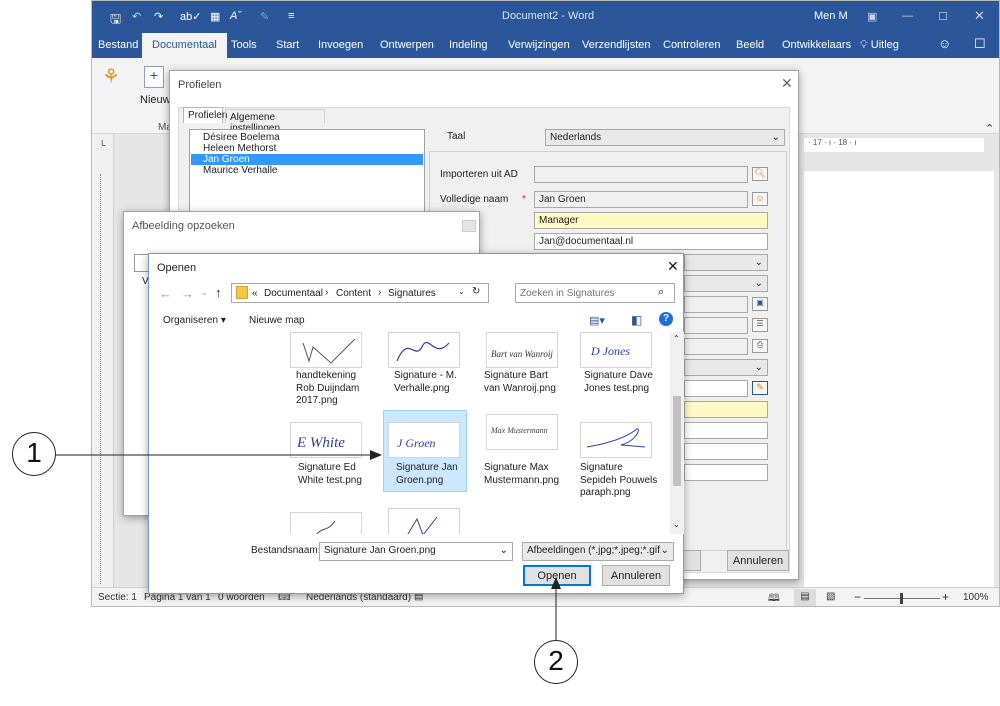  Describe the element at coordinates (34, 454) in the screenshot. I see `callout-1: 1` at that location.